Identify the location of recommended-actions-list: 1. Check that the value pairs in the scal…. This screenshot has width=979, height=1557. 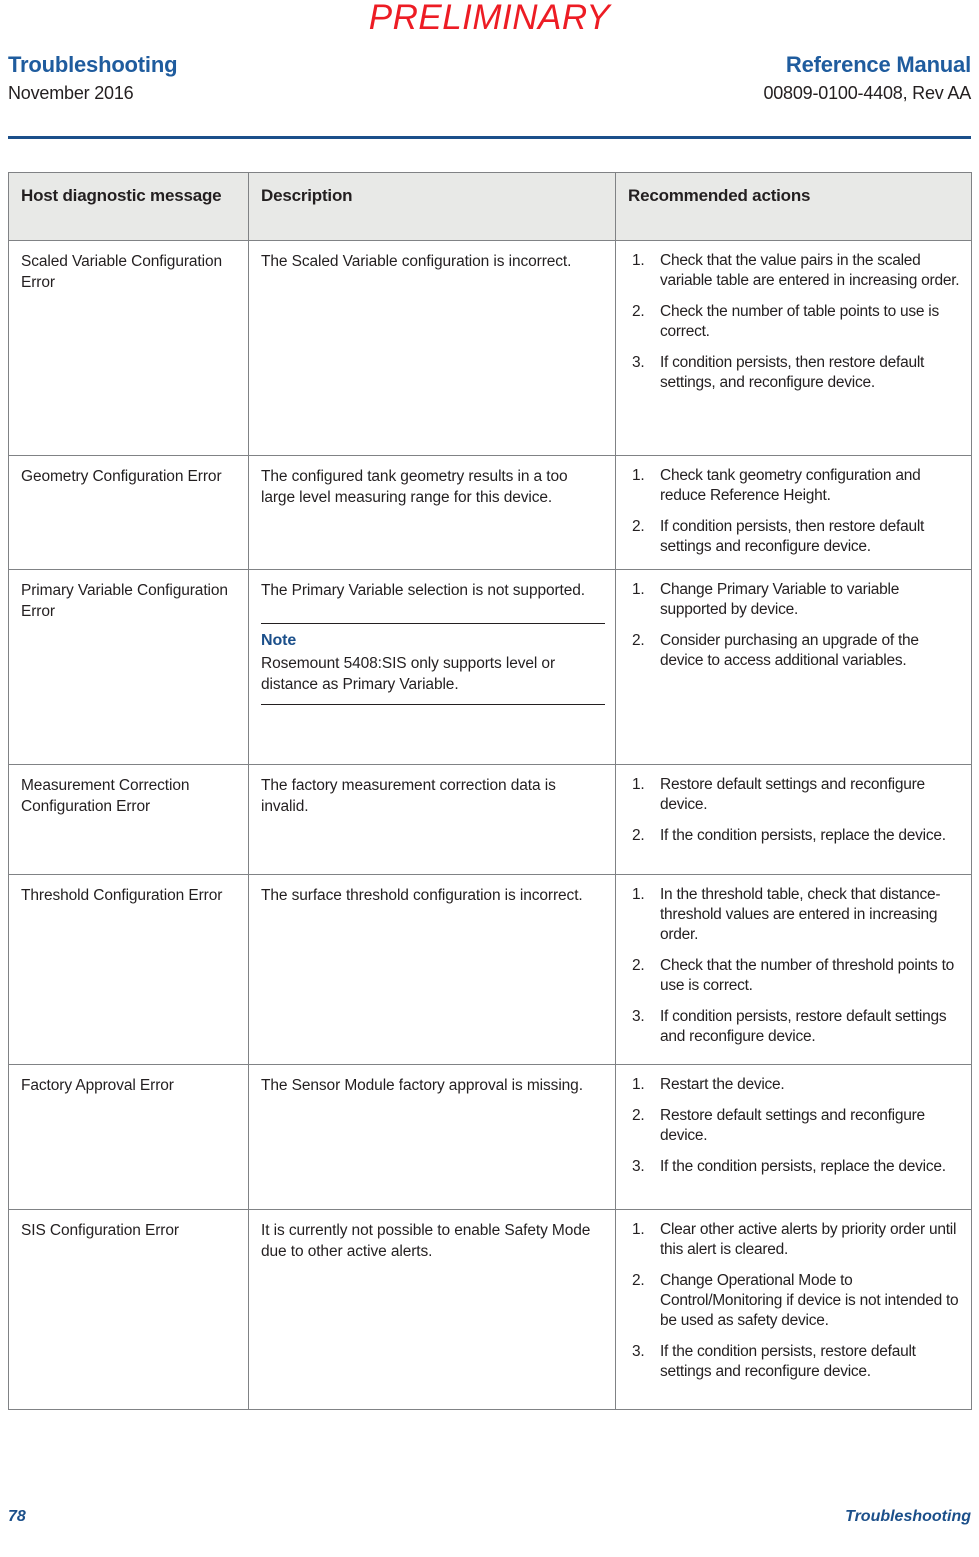
(794, 322).